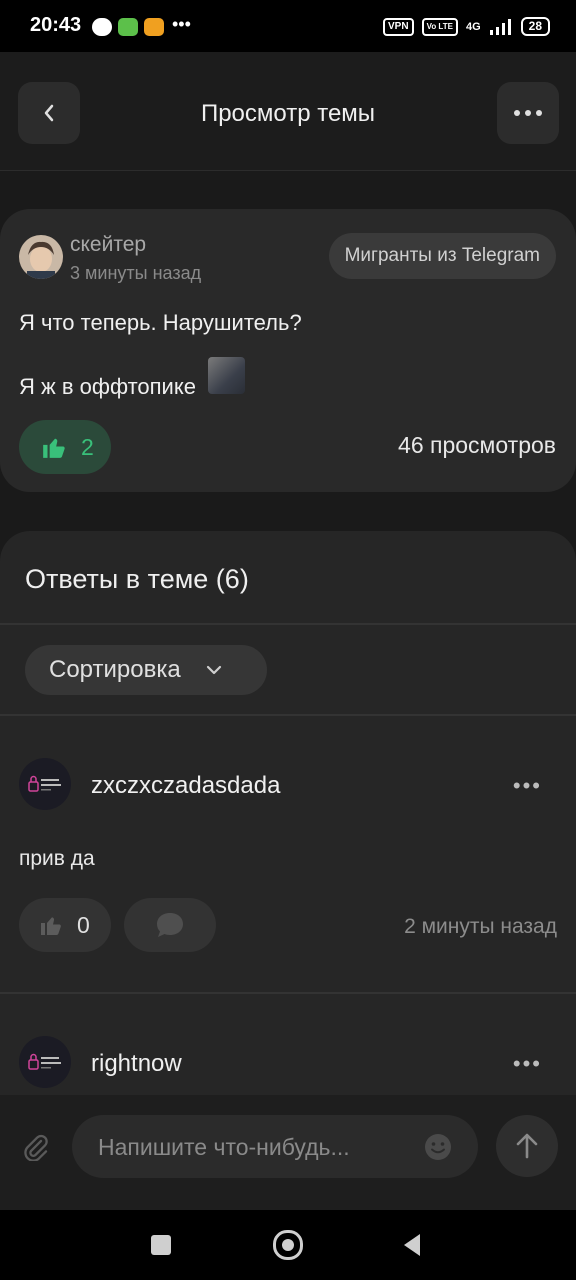 This screenshot has height=1280, width=576. I want to click on sort-dropdown: Сортировка, so click(146, 670).